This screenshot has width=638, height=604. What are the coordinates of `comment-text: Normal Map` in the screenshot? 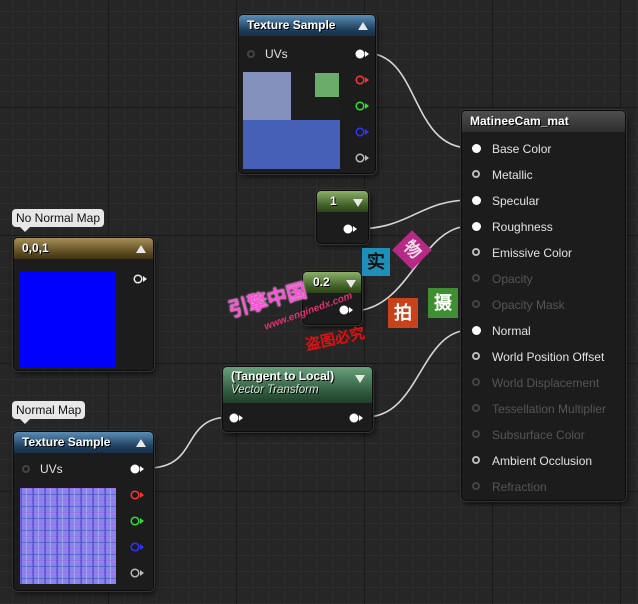 It's located at (49, 410).